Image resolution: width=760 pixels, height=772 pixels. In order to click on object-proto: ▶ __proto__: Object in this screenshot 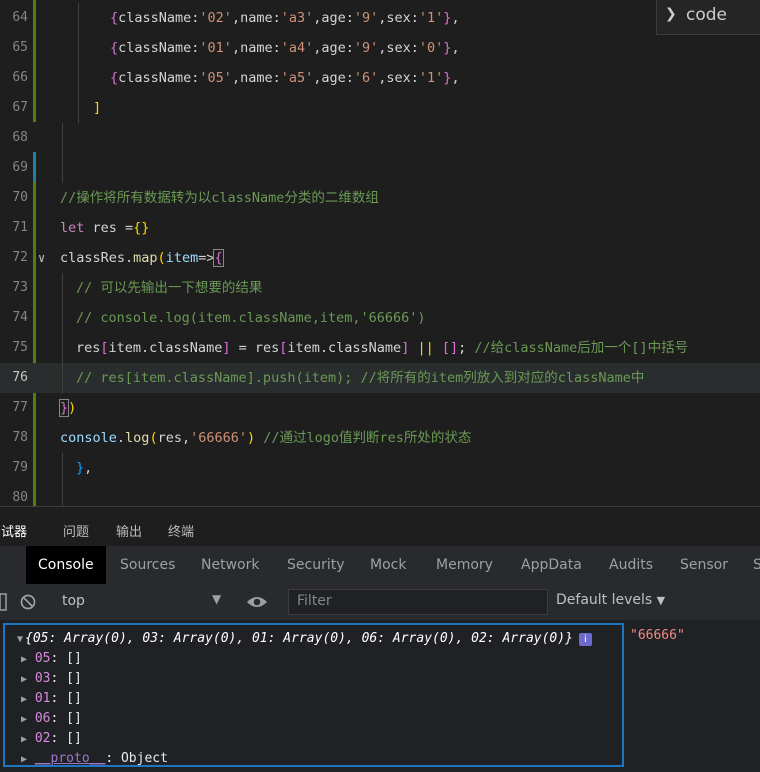, I will do `click(94, 758)`.